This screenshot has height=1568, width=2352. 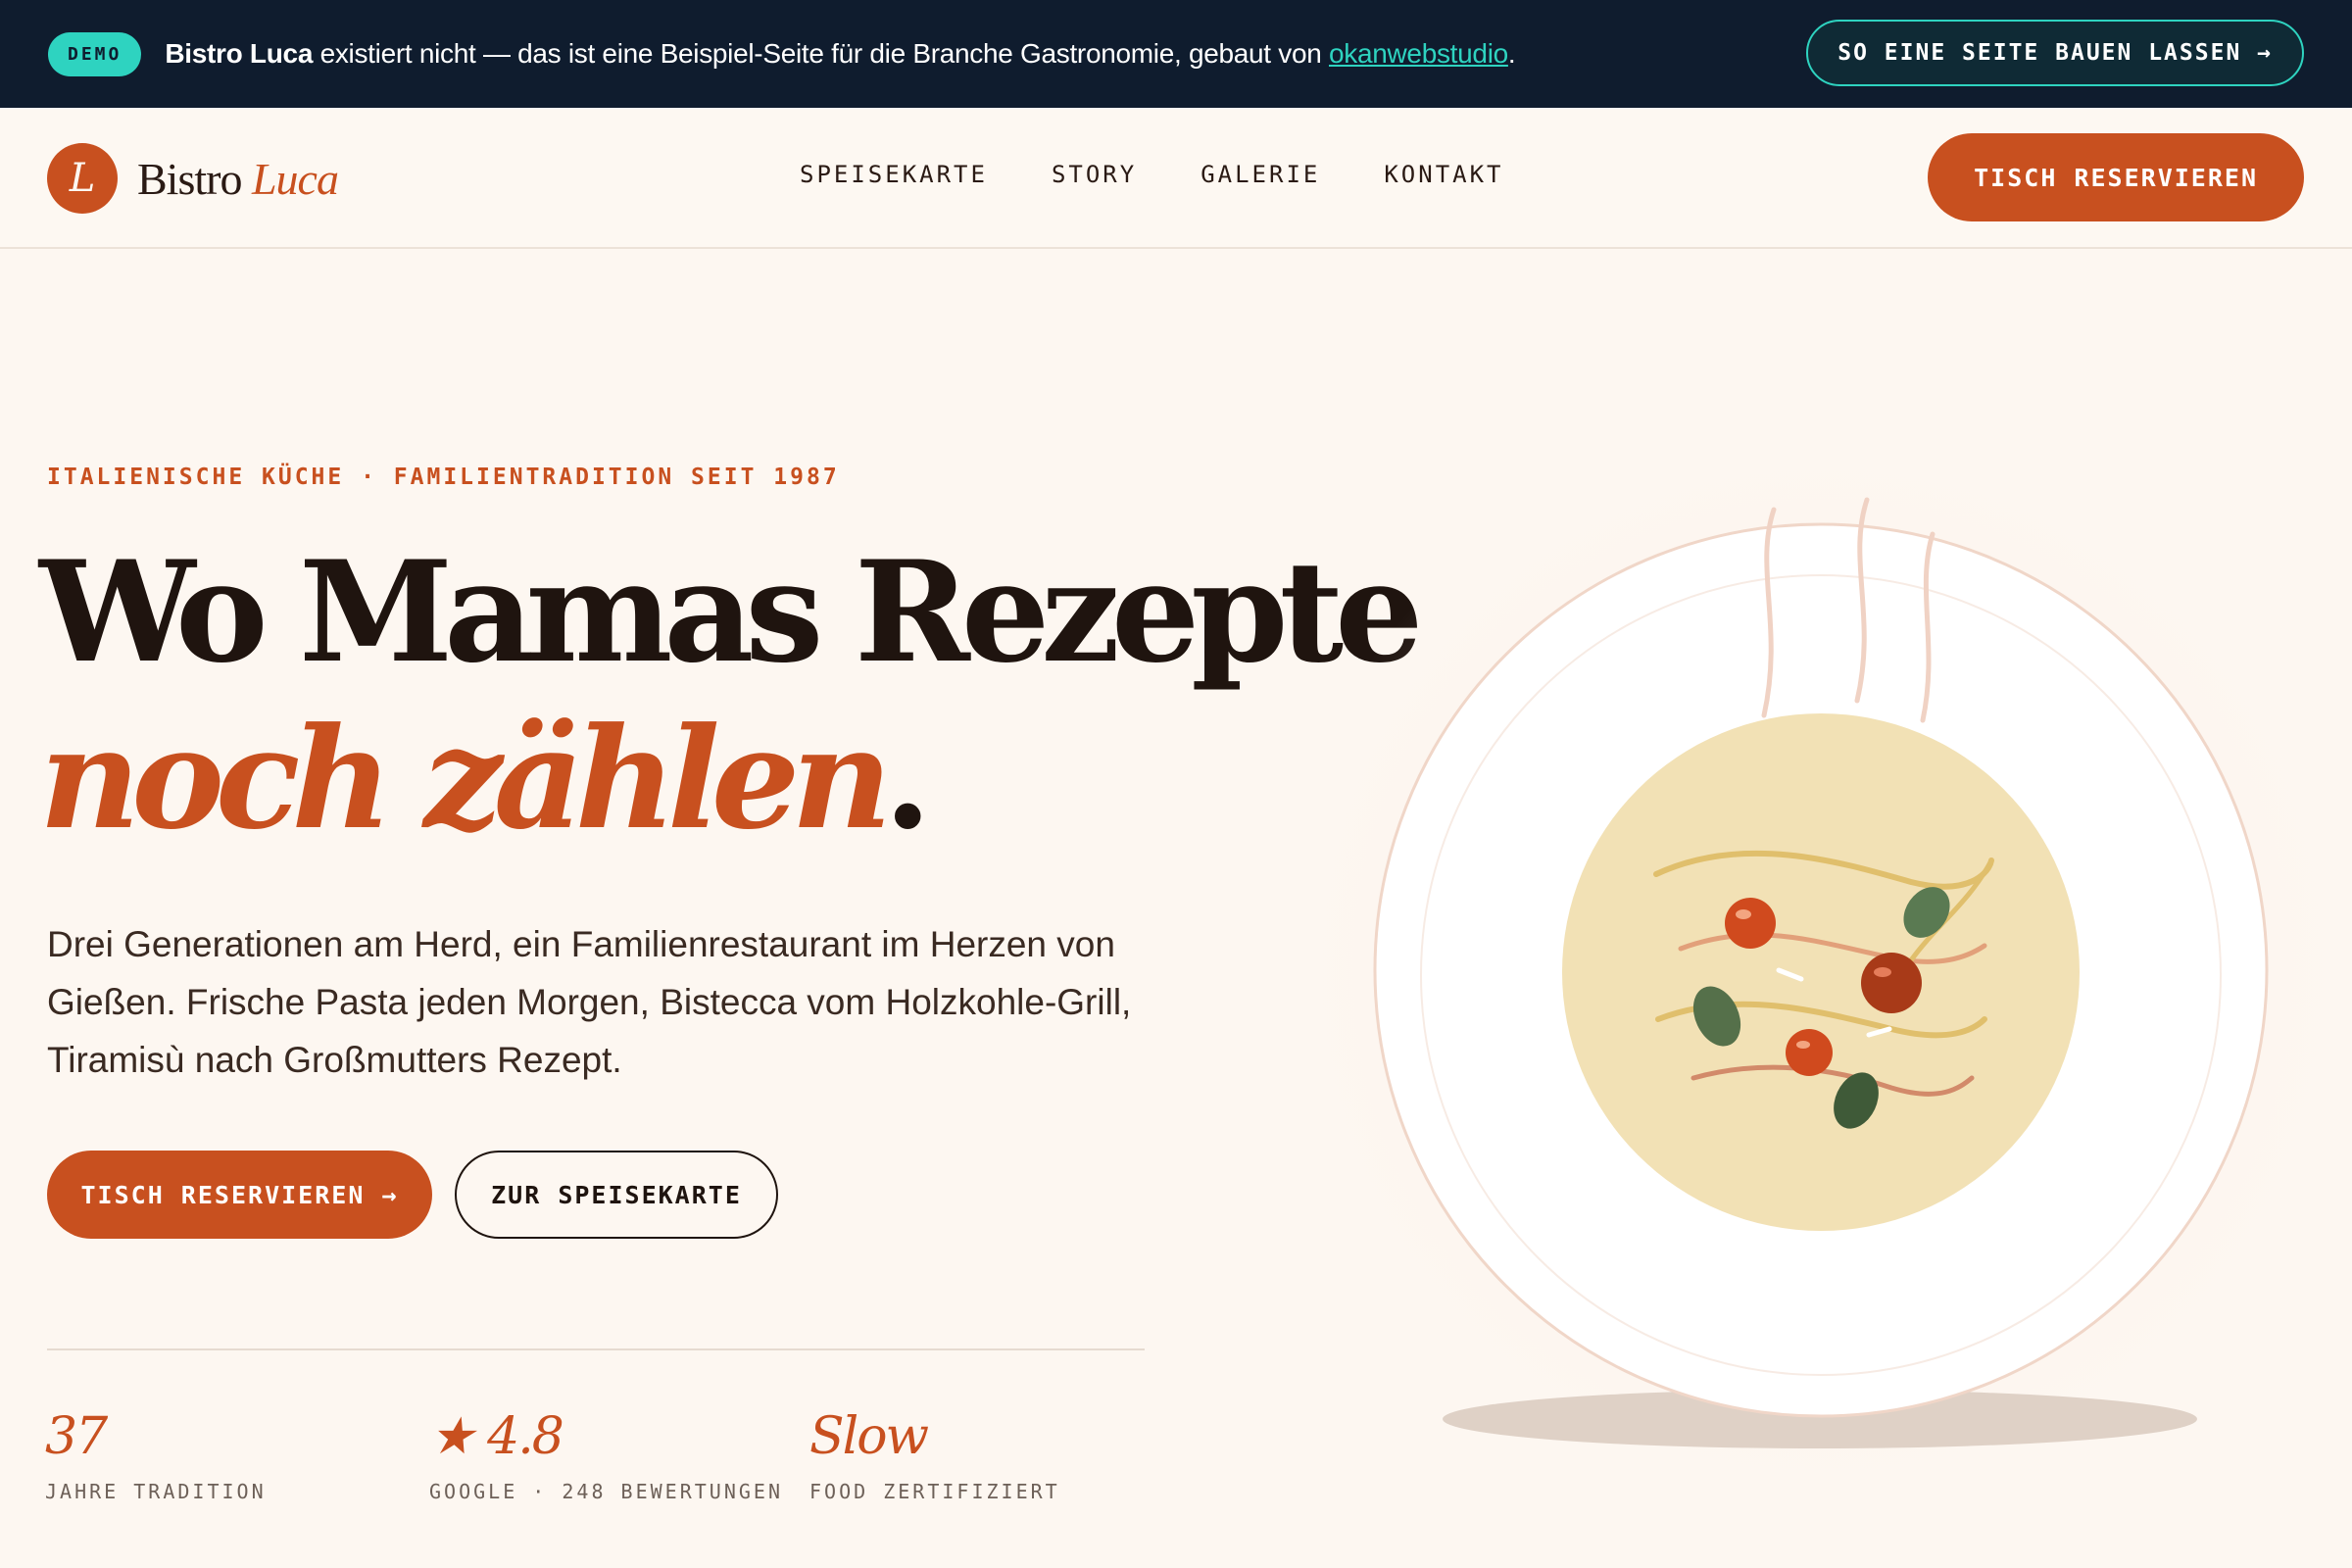 I want to click on headline-accent: noch zählen, so click(x=466, y=779).